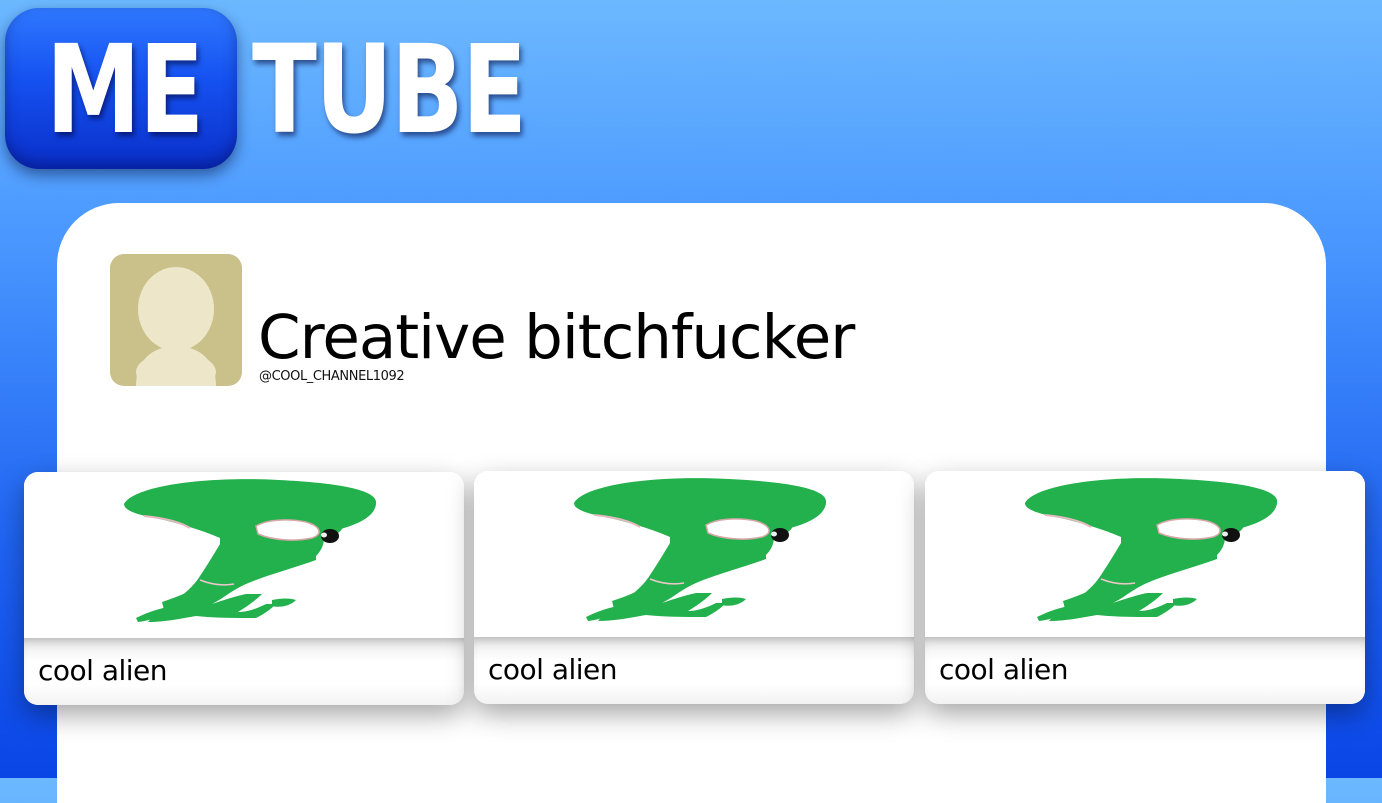 The height and width of the screenshot is (803, 1382). What do you see at coordinates (332, 376) in the screenshot?
I see `channel-handle: @COOL_CHANNEL1092` at bounding box center [332, 376].